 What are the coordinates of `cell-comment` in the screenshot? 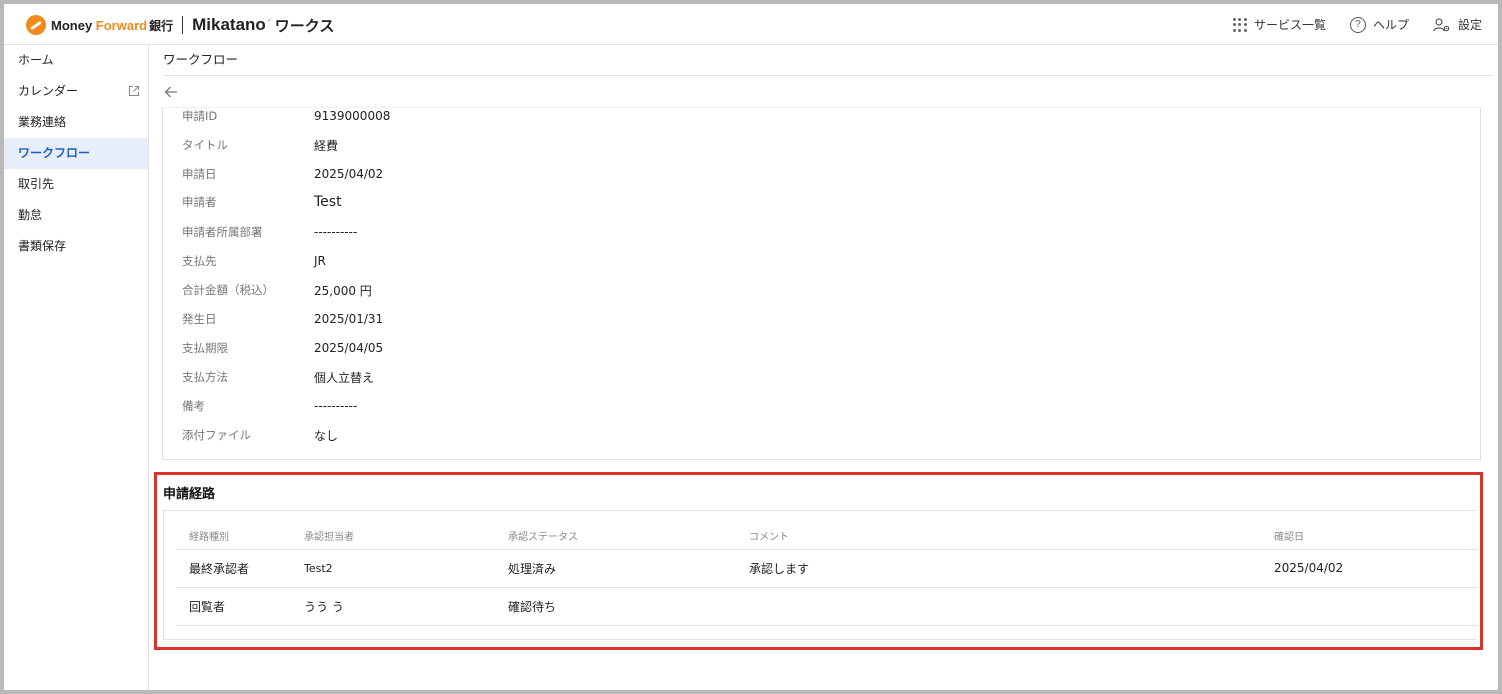 It's located at (998, 606).